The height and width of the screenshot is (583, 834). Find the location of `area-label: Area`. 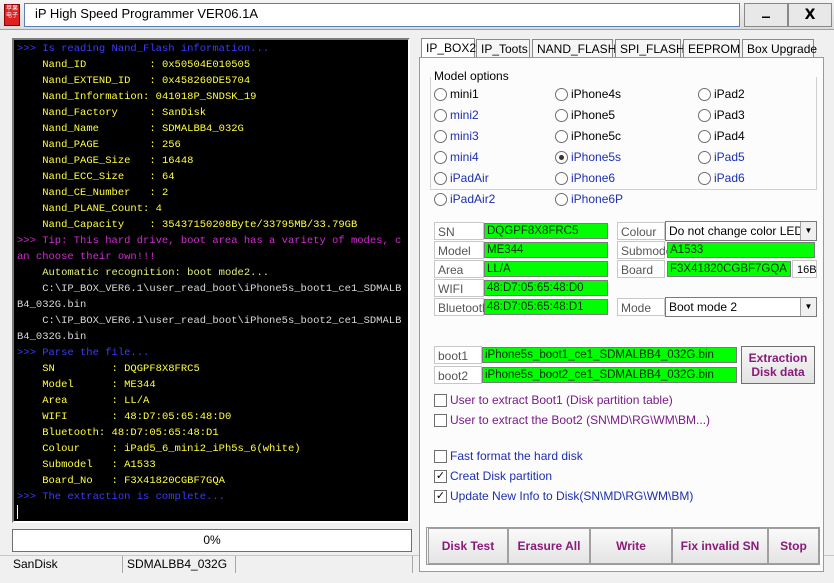

area-label: Area is located at coordinates (459, 269).